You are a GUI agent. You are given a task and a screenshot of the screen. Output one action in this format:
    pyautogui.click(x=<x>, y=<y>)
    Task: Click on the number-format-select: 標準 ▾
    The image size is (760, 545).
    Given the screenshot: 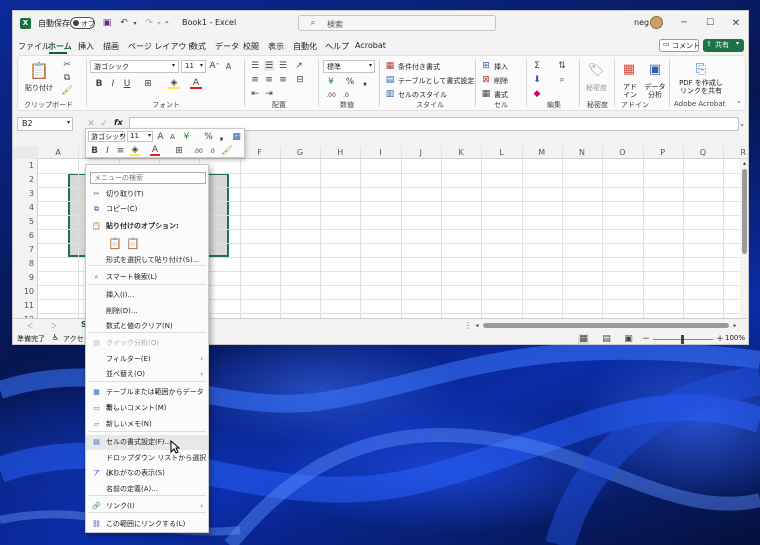 What is the action you would take?
    pyautogui.click(x=349, y=66)
    